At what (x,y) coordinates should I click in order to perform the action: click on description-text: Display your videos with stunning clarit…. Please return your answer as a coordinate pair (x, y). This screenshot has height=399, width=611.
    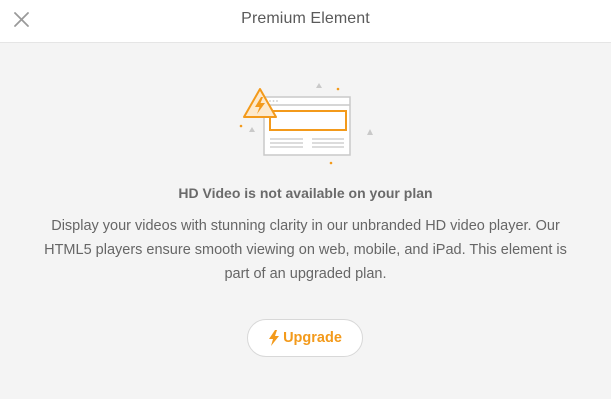
    Looking at the image, I should click on (305, 250).